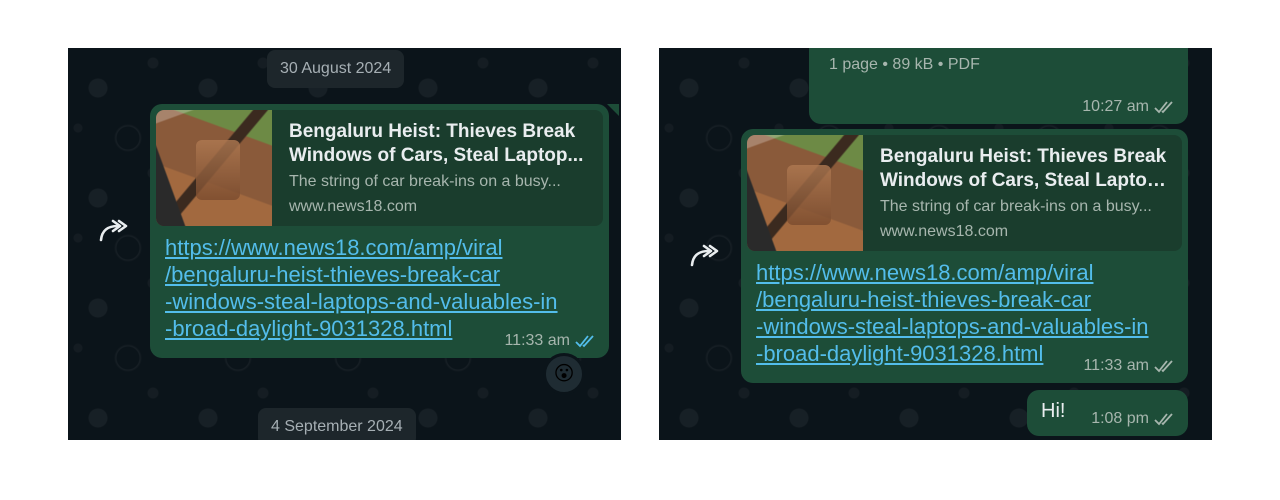 The image size is (1280, 500). Describe the element at coordinates (613, 110) in the screenshot. I see `bubble-tail` at that location.